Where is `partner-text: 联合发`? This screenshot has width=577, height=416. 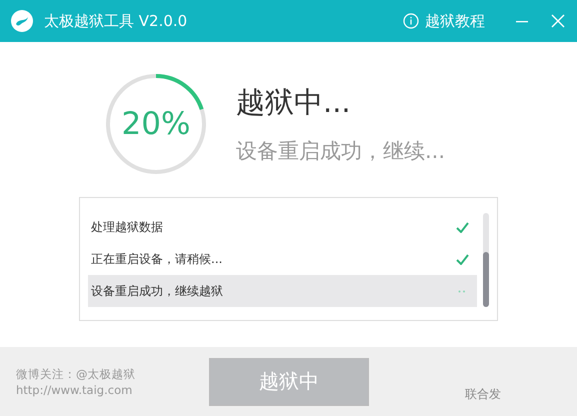 partner-text: 联合发 is located at coordinates (483, 394).